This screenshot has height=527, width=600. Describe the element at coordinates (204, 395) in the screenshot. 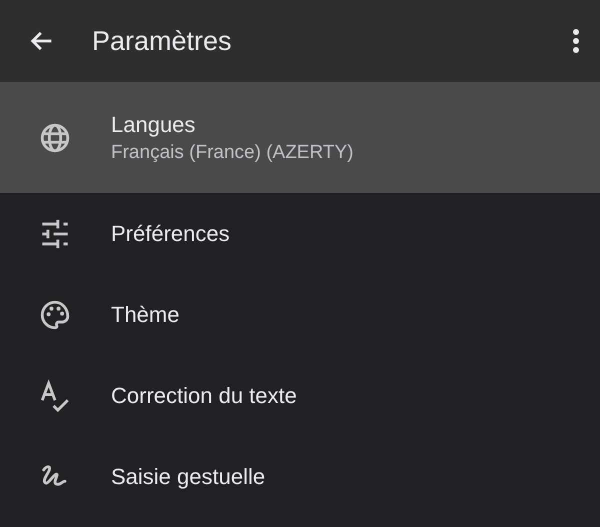

I see `item-label: Correction du texte` at that location.